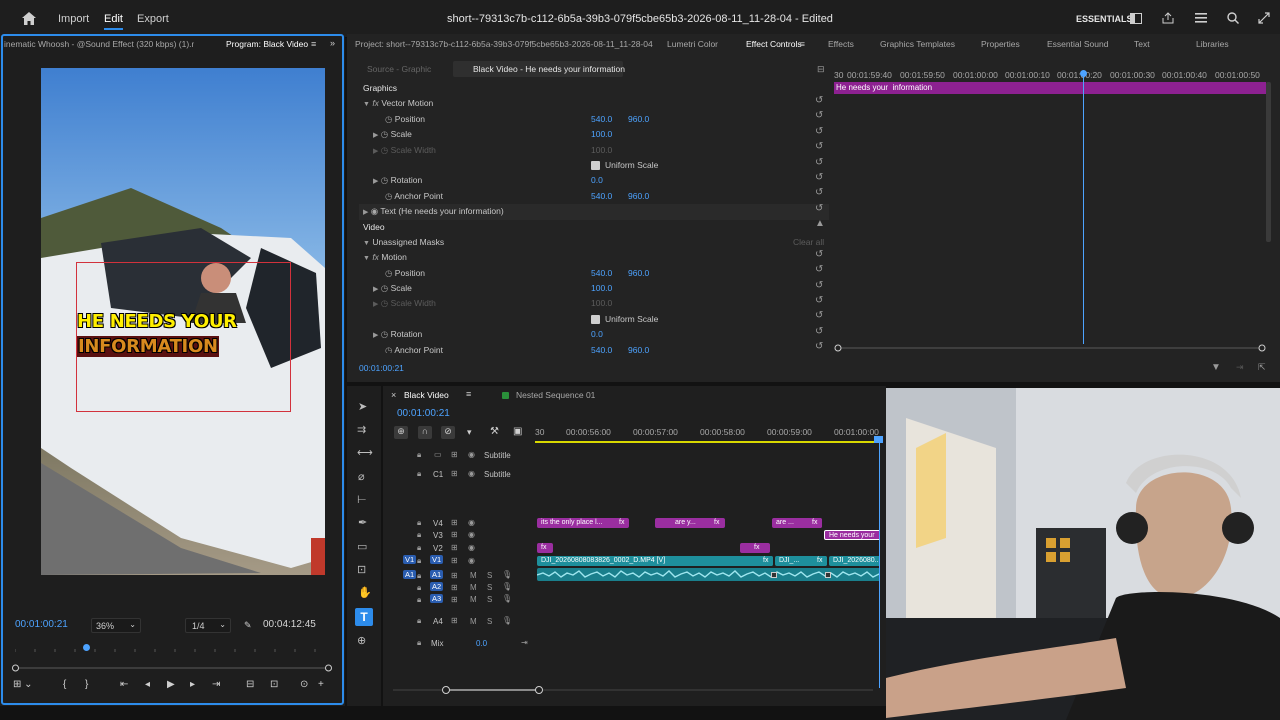 Image resolution: width=1280 pixels, height=720 pixels. I want to click on settings-wrench-icon: ✎, so click(248, 625).